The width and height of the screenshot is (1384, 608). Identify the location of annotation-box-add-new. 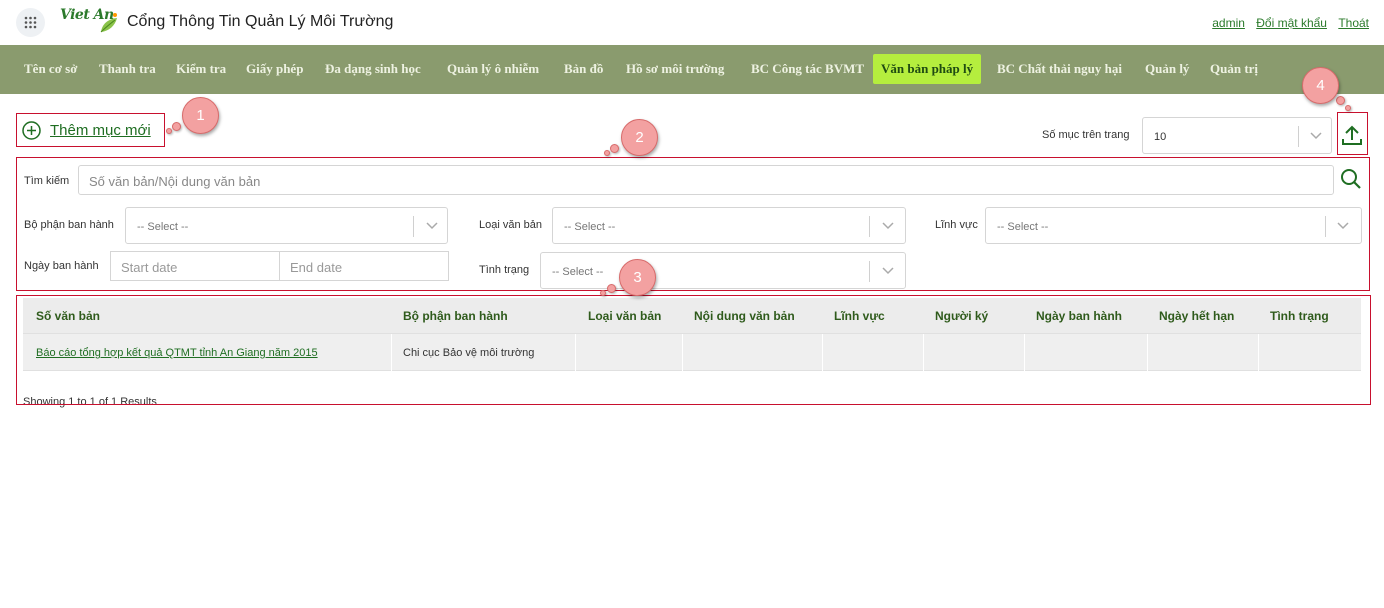
(90, 130).